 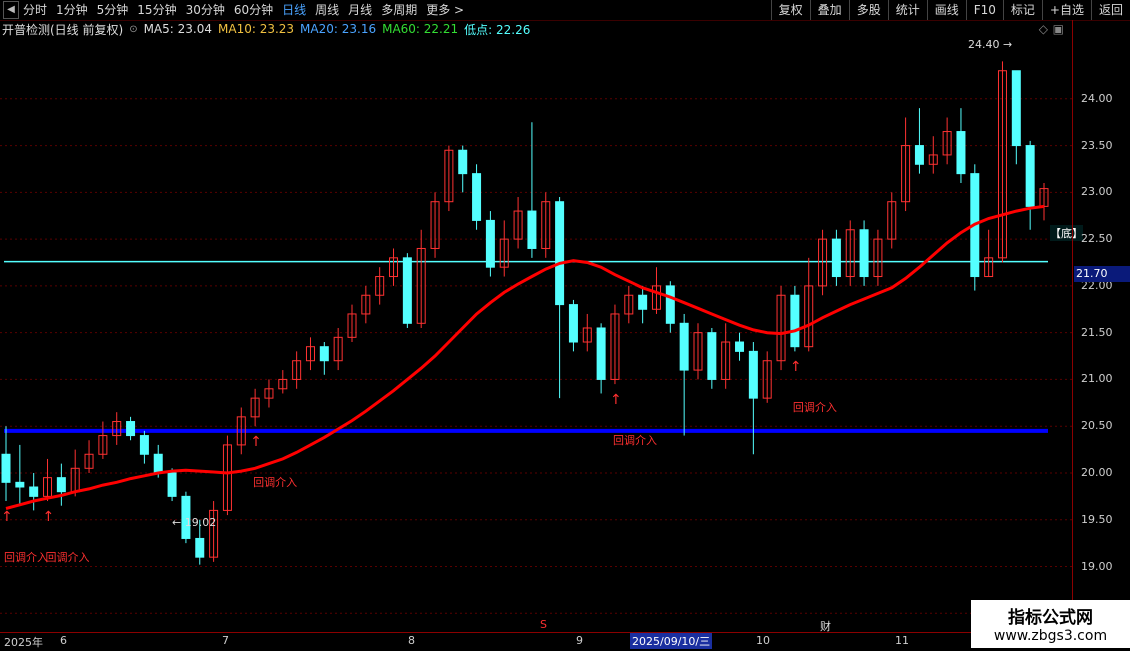 What do you see at coordinates (1050, 636) in the screenshot?
I see `watermark-url: www.zbgs3.com` at bounding box center [1050, 636].